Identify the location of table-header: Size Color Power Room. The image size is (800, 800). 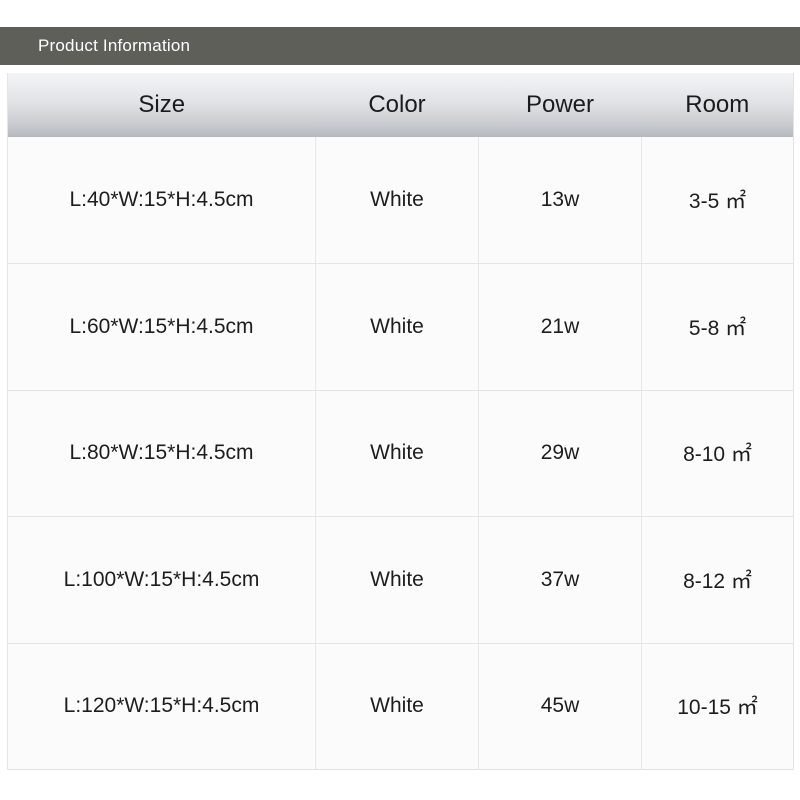
(400, 105).